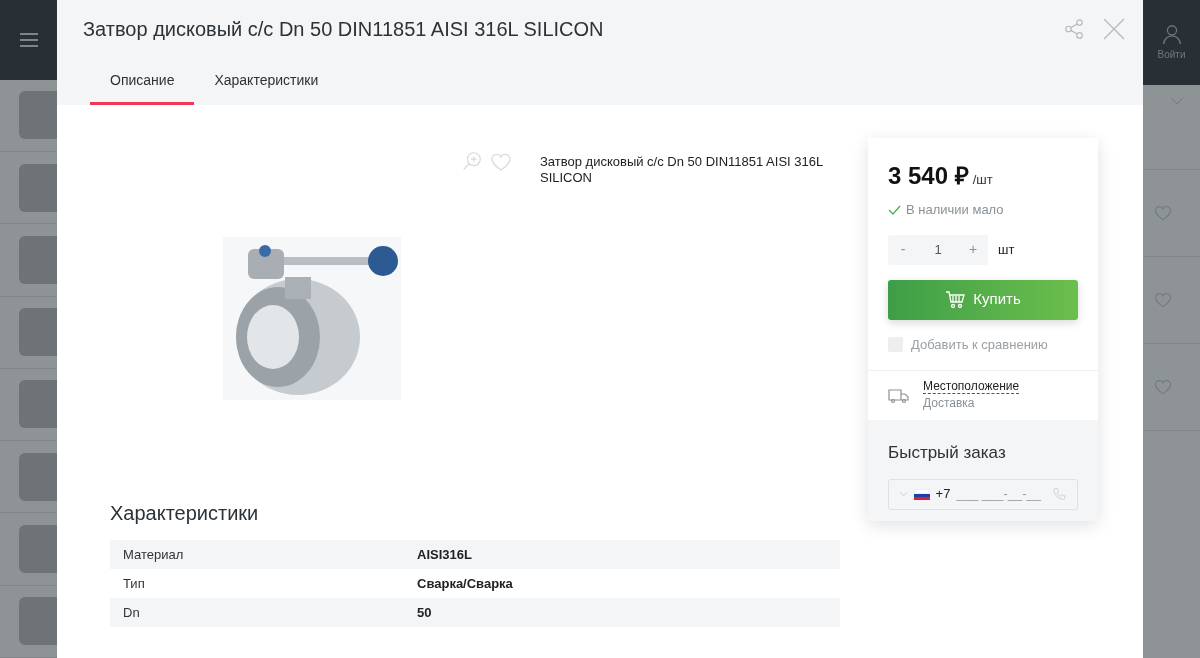 The width and height of the screenshot is (1200, 658). I want to click on quantity-unit: шт, so click(1006, 249).